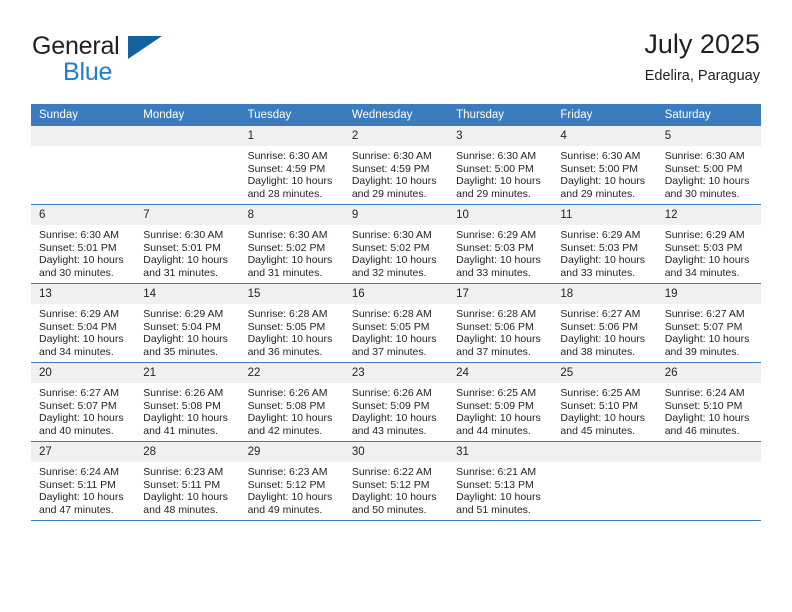 Image resolution: width=792 pixels, height=612 pixels. Describe the element at coordinates (702, 76) in the screenshot. I see `location-subtitle: Edelira, Paraguay` at that location.